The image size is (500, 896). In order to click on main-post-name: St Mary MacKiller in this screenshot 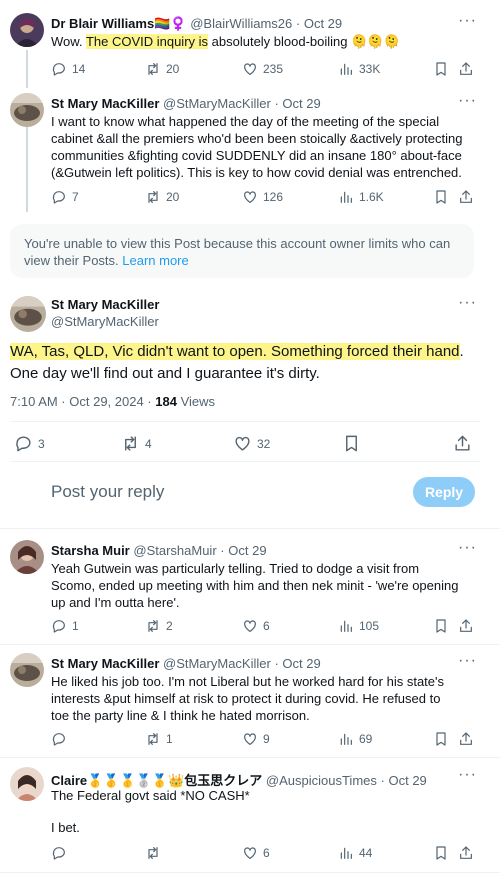, I will do `click(105, 304)`.